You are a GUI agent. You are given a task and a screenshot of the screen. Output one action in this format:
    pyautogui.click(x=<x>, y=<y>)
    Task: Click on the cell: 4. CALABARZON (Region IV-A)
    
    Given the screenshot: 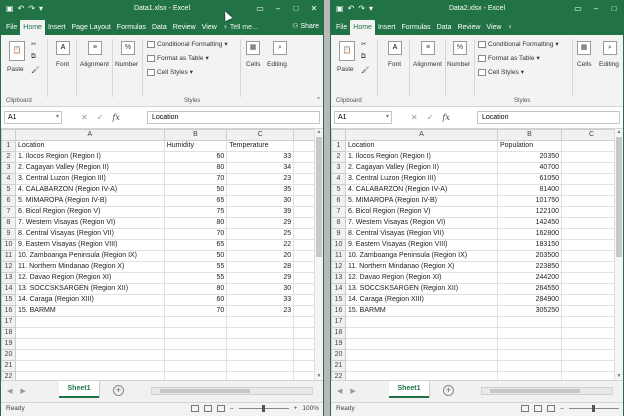 What is the action you would take?
    pyautogui.click(x=421, y=190)
    